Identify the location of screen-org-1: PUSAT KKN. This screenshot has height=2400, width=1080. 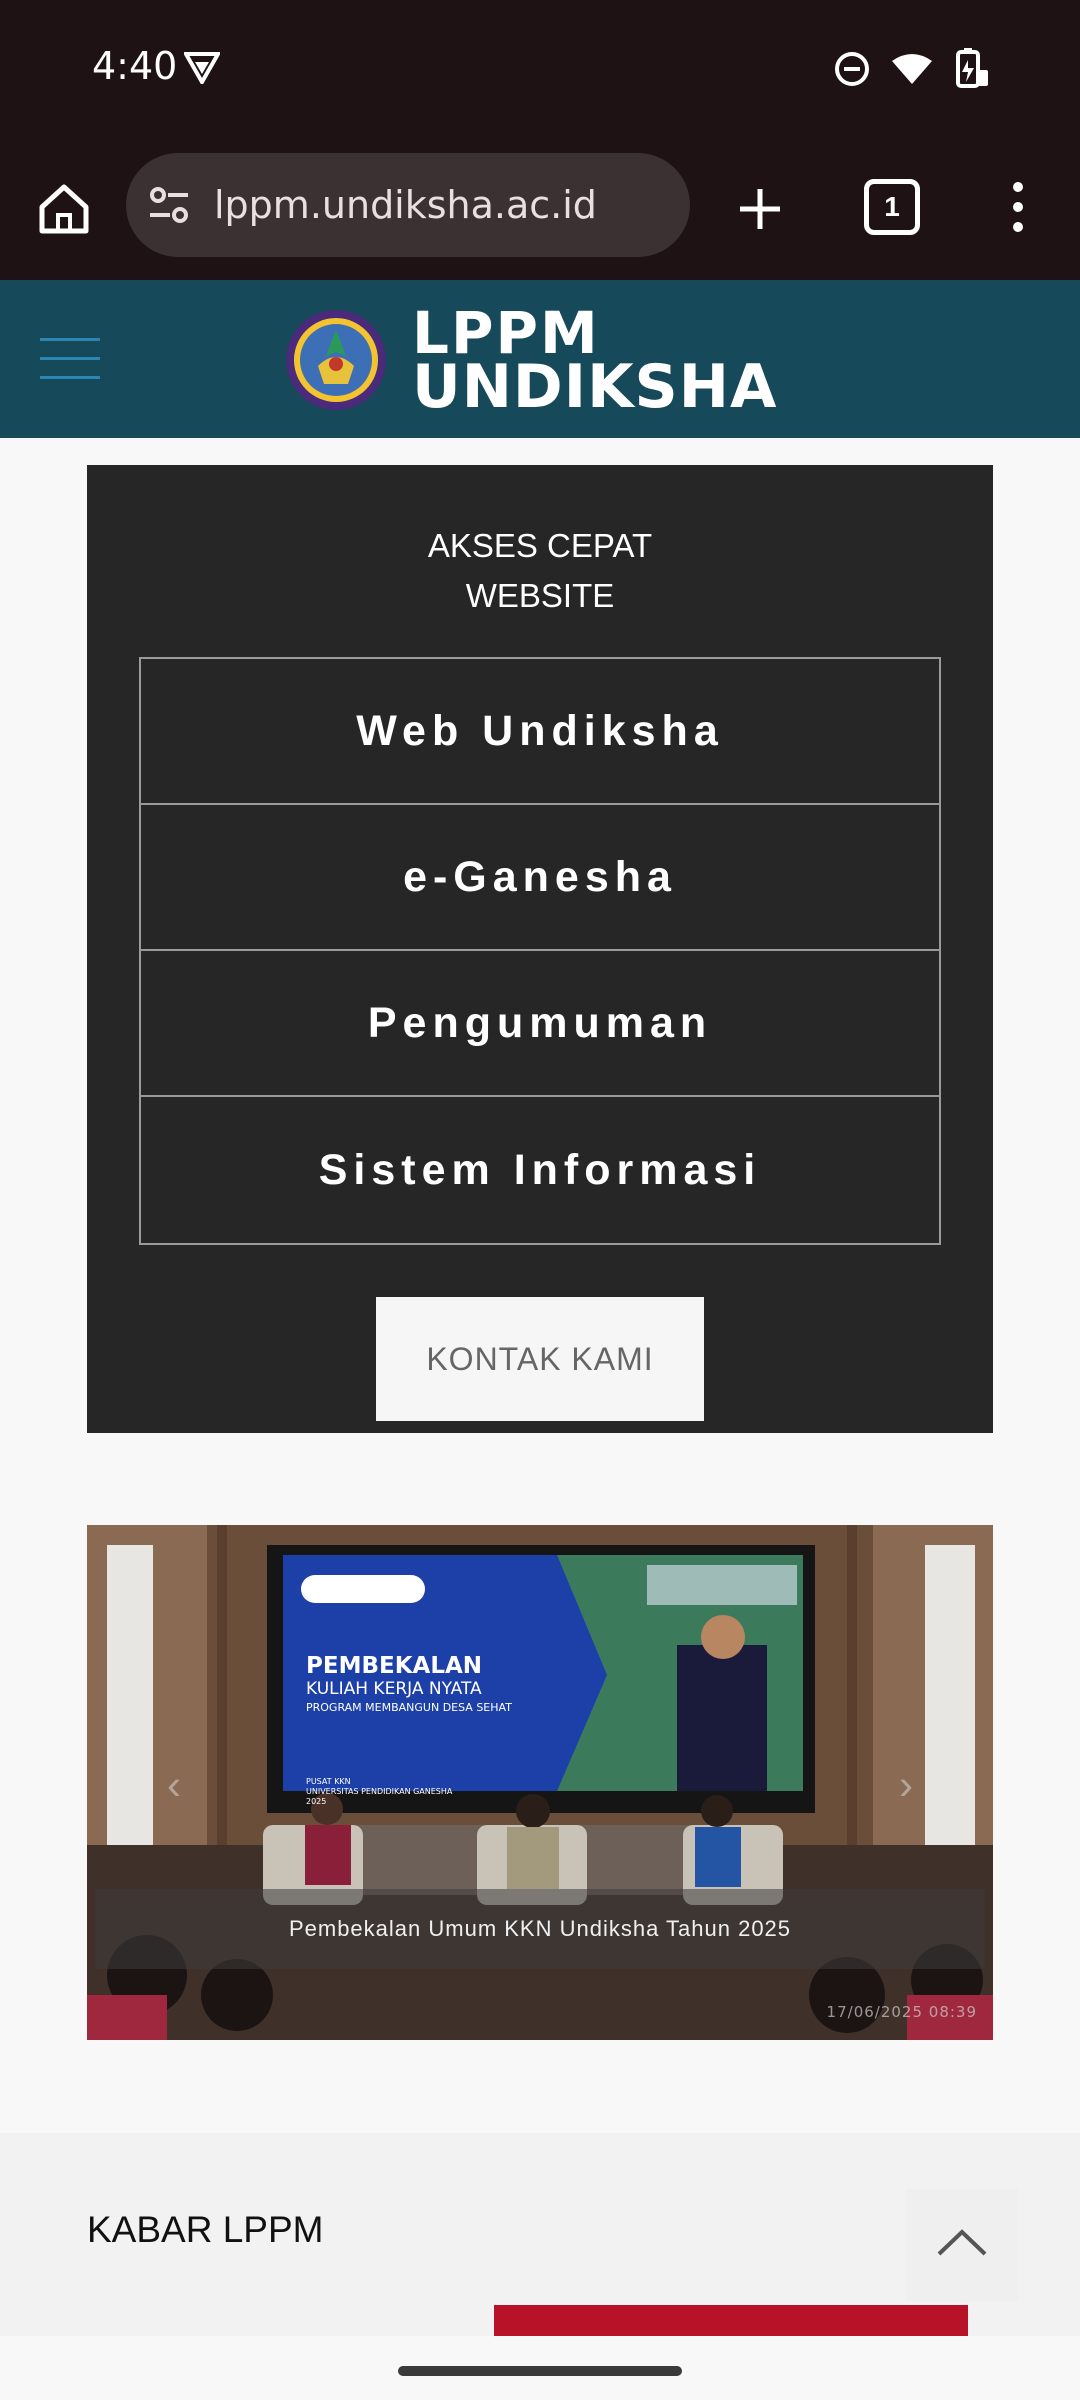
(328, 1781).